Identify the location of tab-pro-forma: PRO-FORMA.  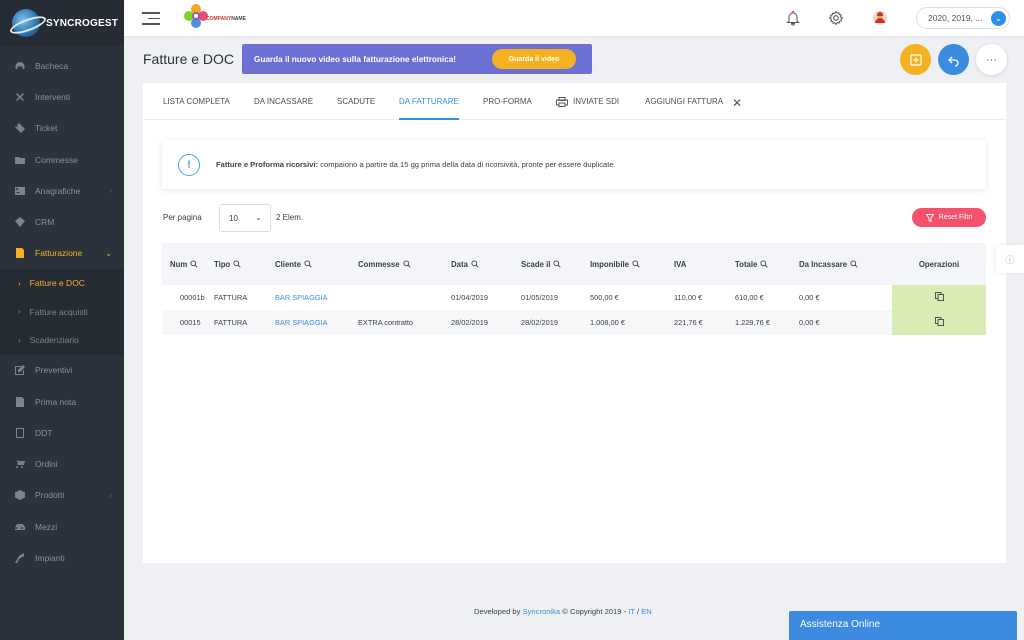
(507, 101).